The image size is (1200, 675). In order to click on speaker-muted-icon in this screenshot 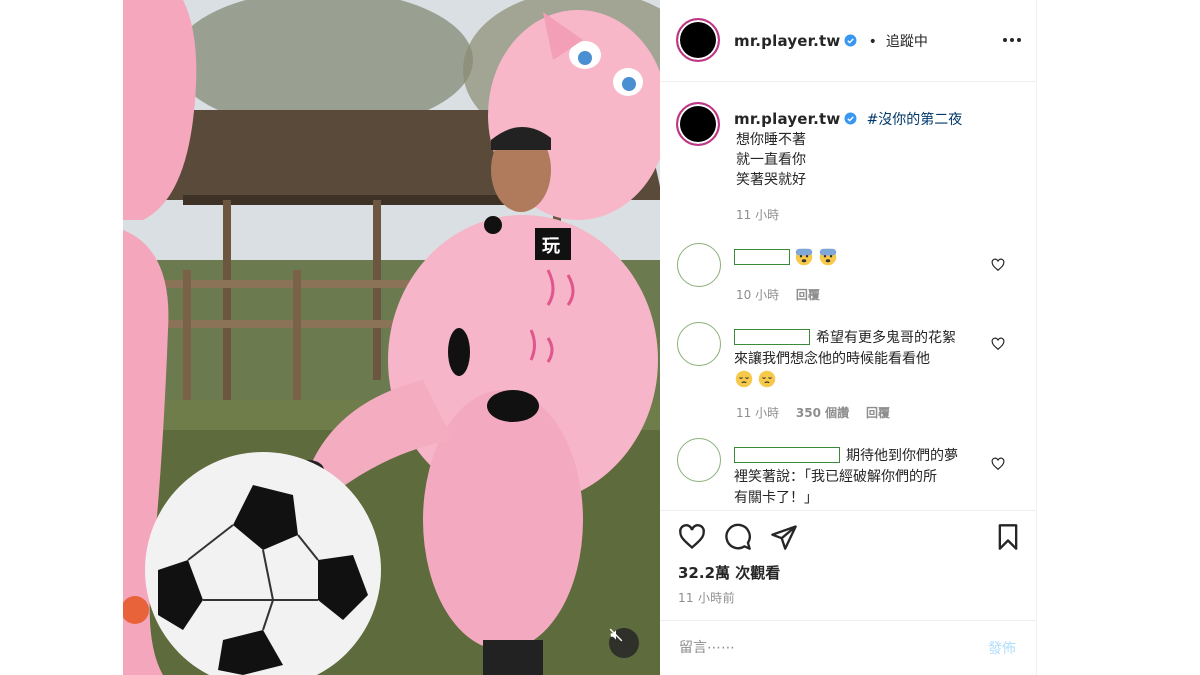, I will do `click(616, 635)`.